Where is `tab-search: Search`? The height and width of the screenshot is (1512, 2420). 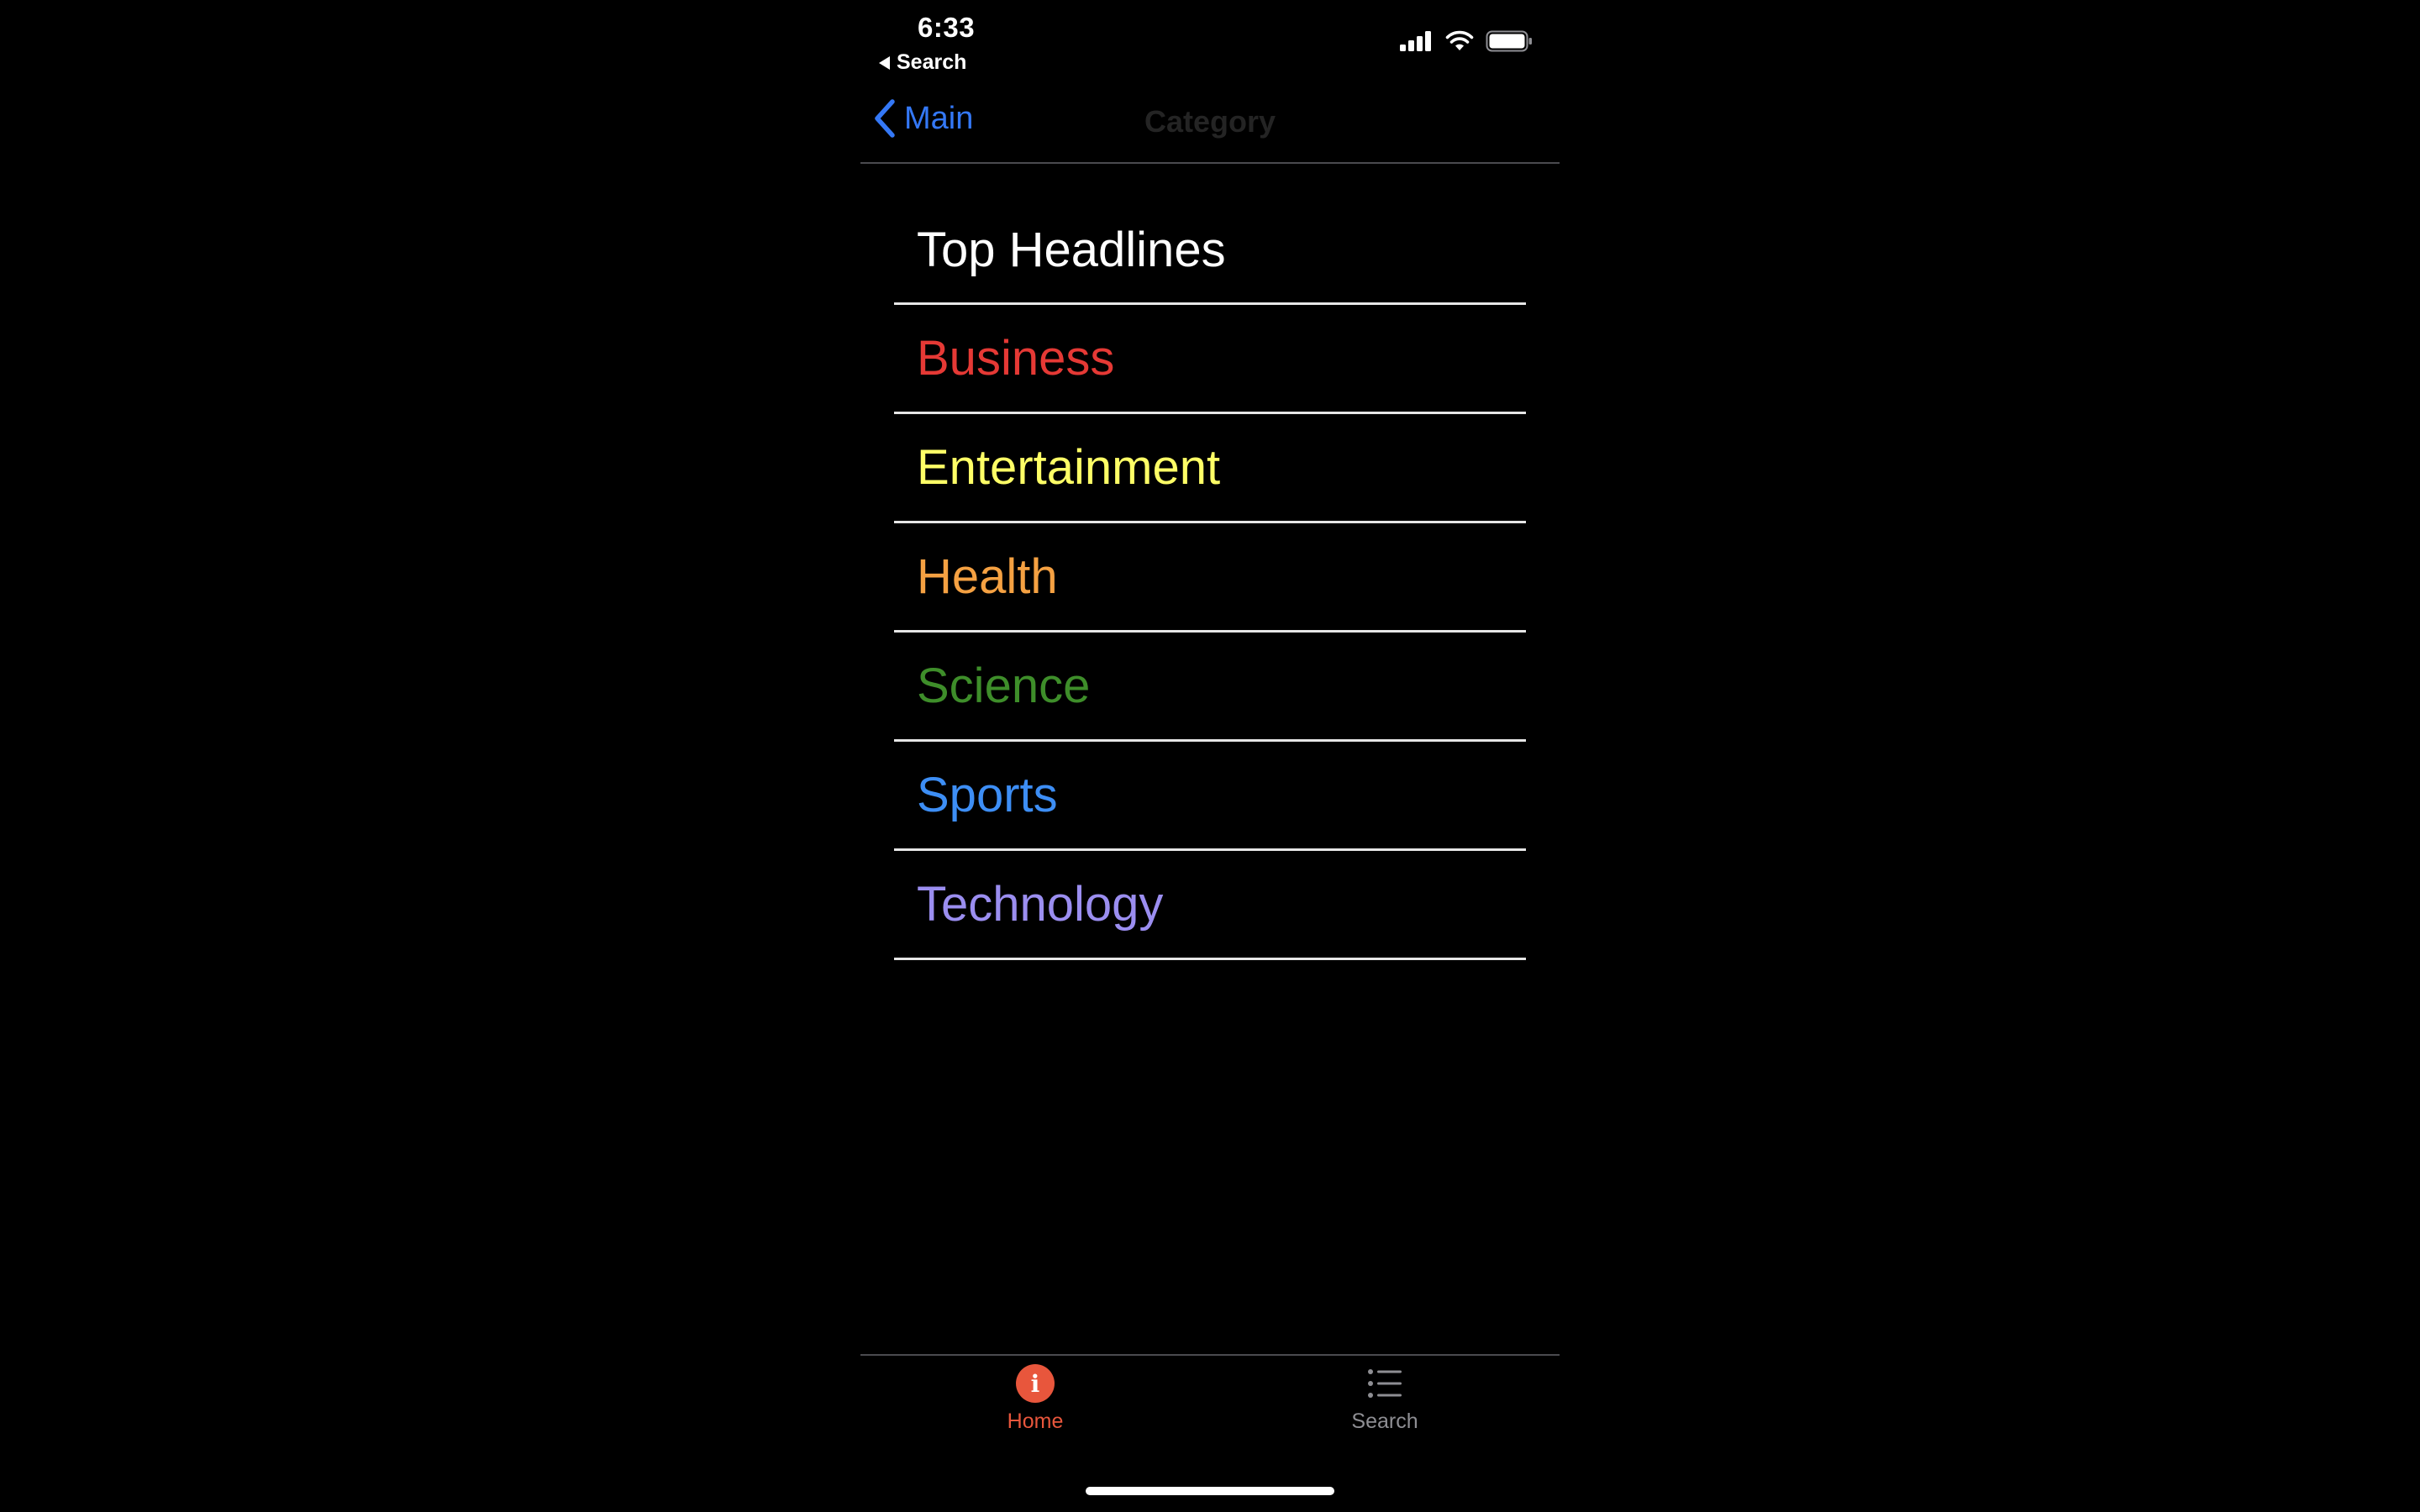
tab-search: Search is located at coordinates (1385, 1399).